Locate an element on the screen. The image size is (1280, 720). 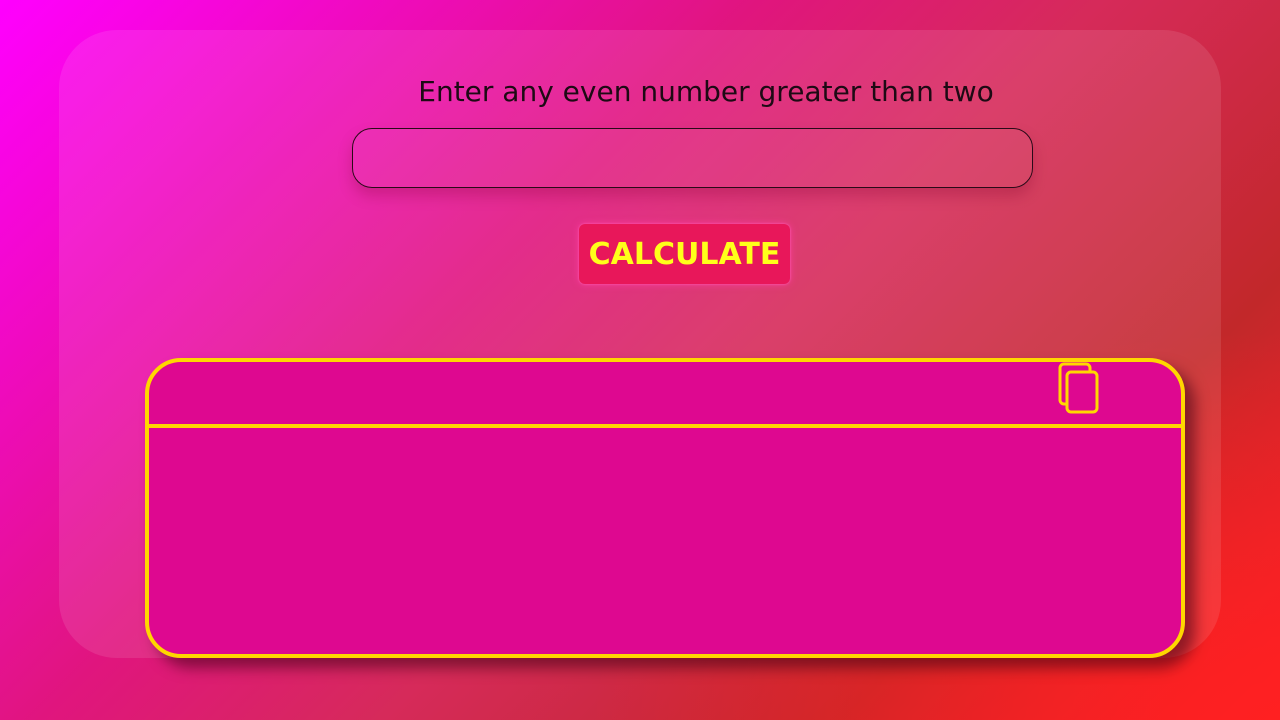
result-header is located at coordinates (665, 395).